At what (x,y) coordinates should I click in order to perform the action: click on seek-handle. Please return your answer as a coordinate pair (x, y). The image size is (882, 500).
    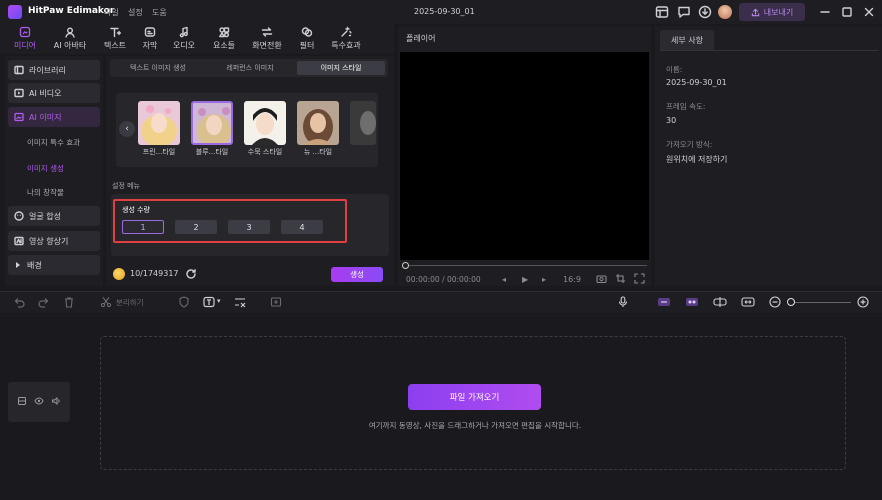
    Looking at the image, I should click on (405, 265).